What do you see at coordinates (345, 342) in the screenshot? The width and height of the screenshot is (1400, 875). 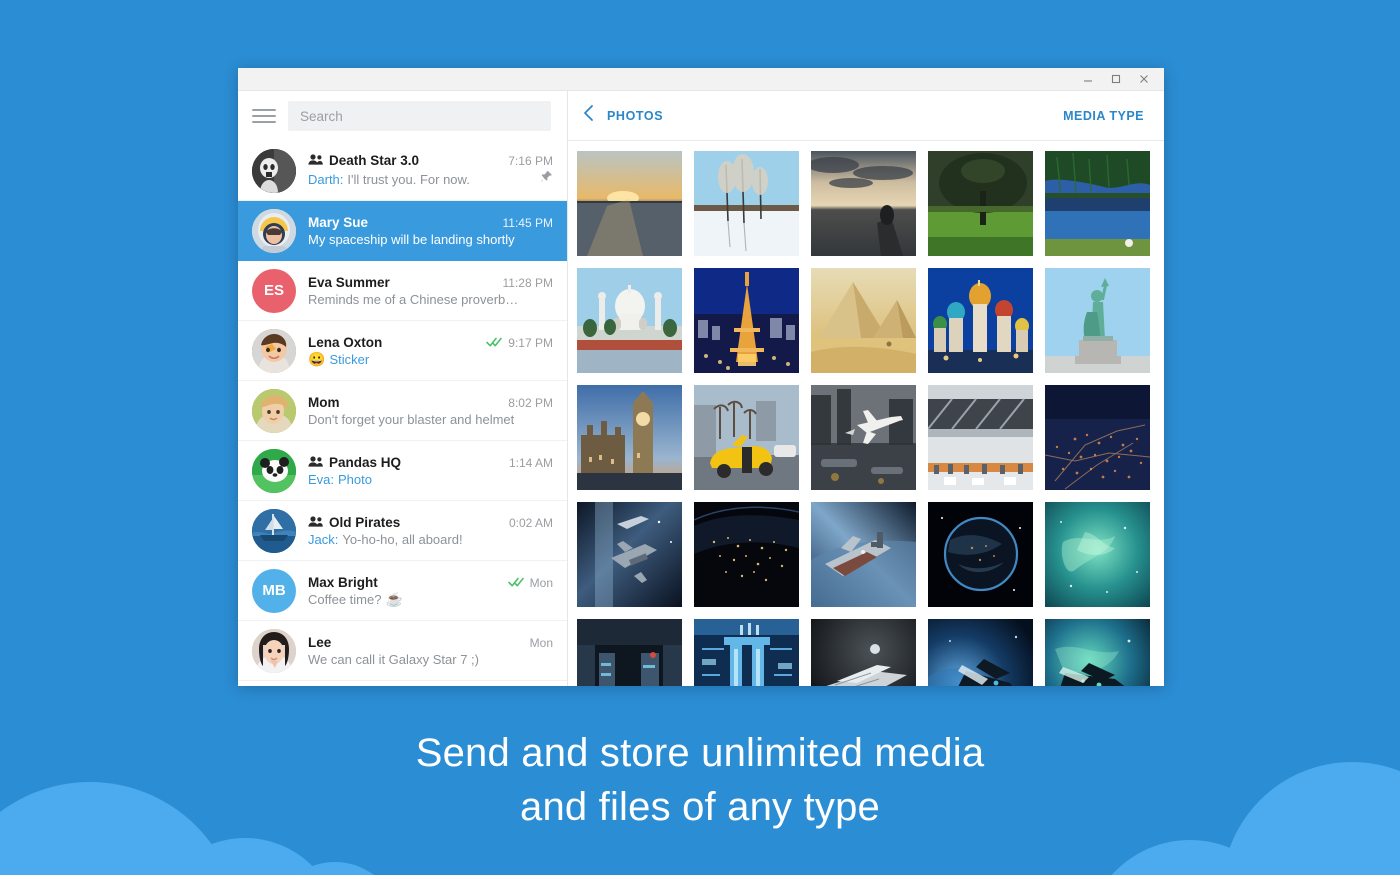 I see `chat-title: Lena Oxton` at bounding box center [345, 342].